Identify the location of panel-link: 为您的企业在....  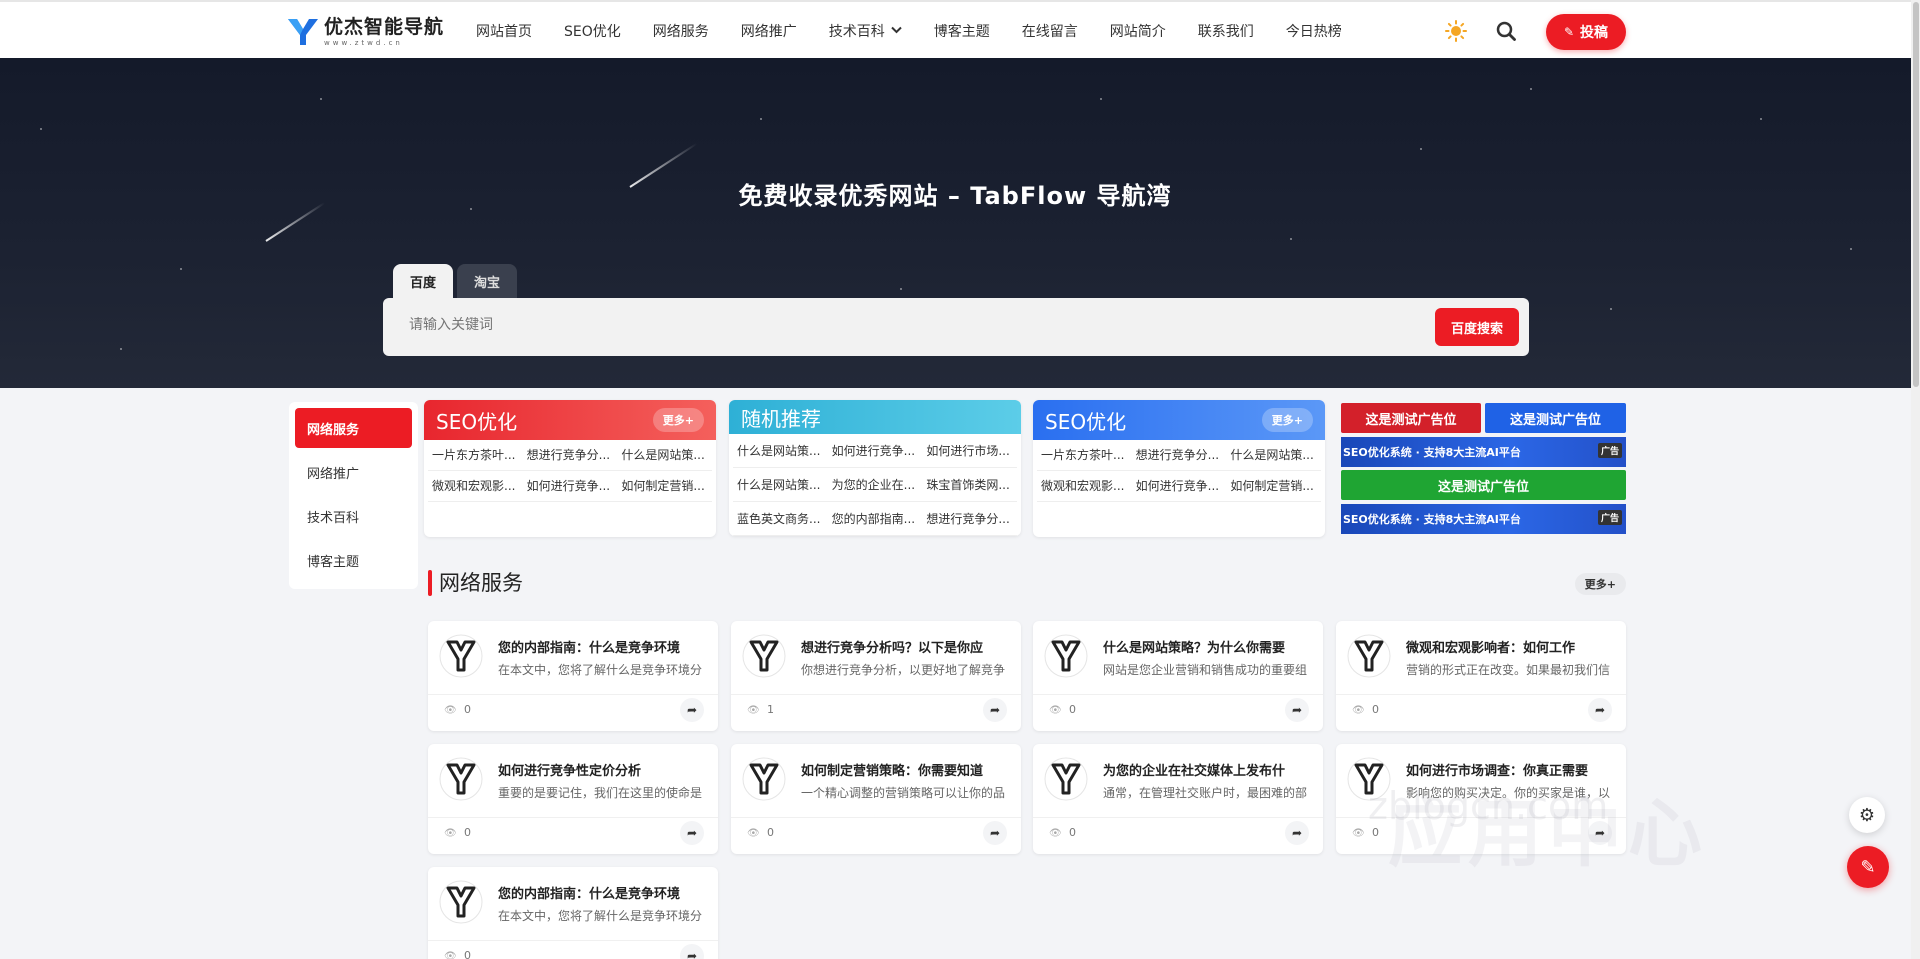
(875, 485).